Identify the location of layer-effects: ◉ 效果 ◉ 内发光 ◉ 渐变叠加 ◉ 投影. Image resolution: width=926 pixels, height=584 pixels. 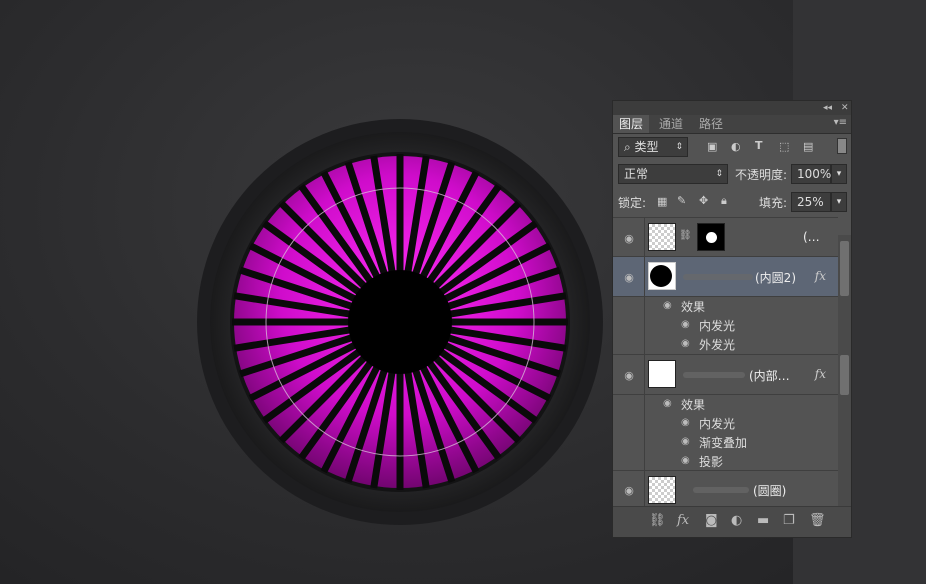
(725, 433).